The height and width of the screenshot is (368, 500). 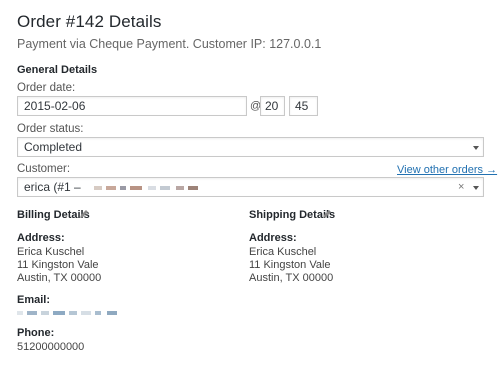 What do you see at coordinates (283, 252) in the screenshot?
I see `shipping-address-line: Erica Kuschel` at bounding box center [283, 252].